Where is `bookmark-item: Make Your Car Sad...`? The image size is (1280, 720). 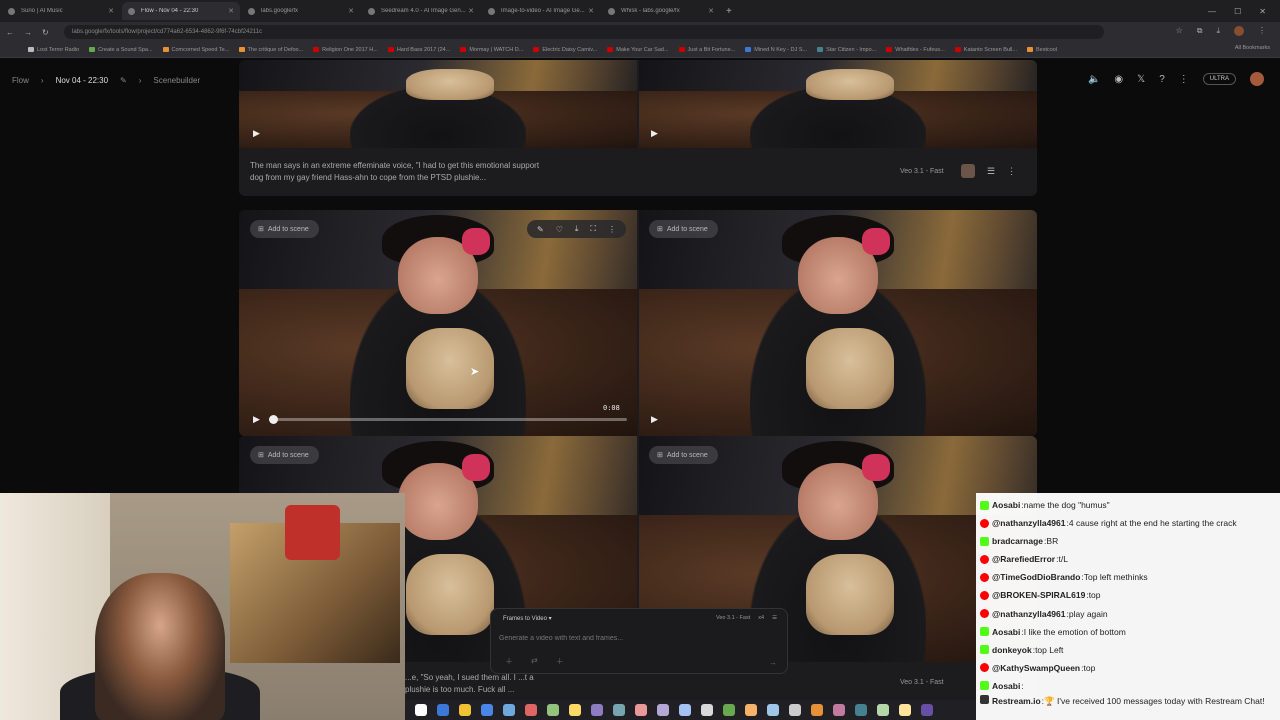
bookmark-item: Make Your Car Sad... is located at coordinates (638, 50).